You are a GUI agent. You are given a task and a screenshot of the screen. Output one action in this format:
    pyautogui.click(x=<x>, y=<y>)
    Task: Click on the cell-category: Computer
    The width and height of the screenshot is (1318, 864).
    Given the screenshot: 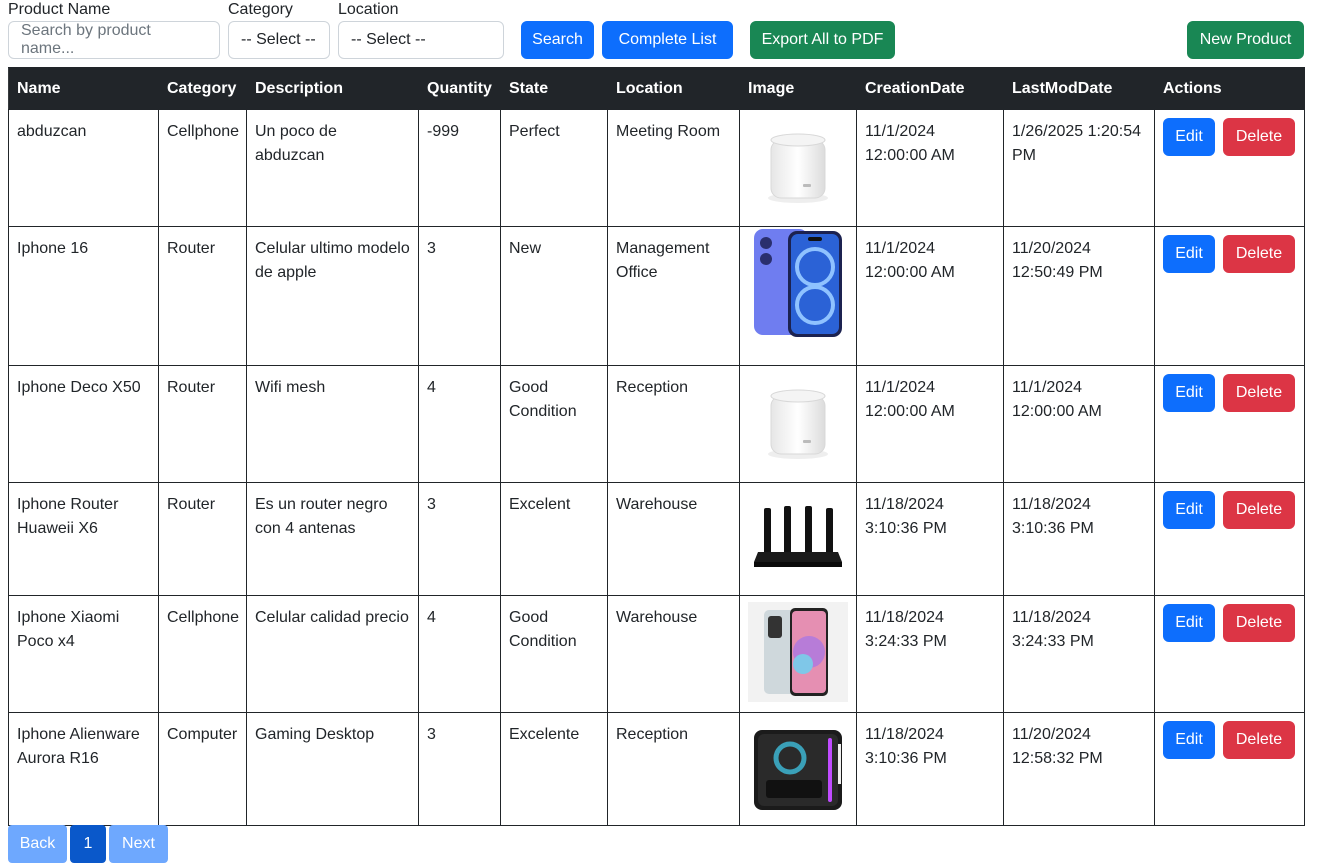 What is the action you would take?
    pyautogui.click(x=202, y=769)
    